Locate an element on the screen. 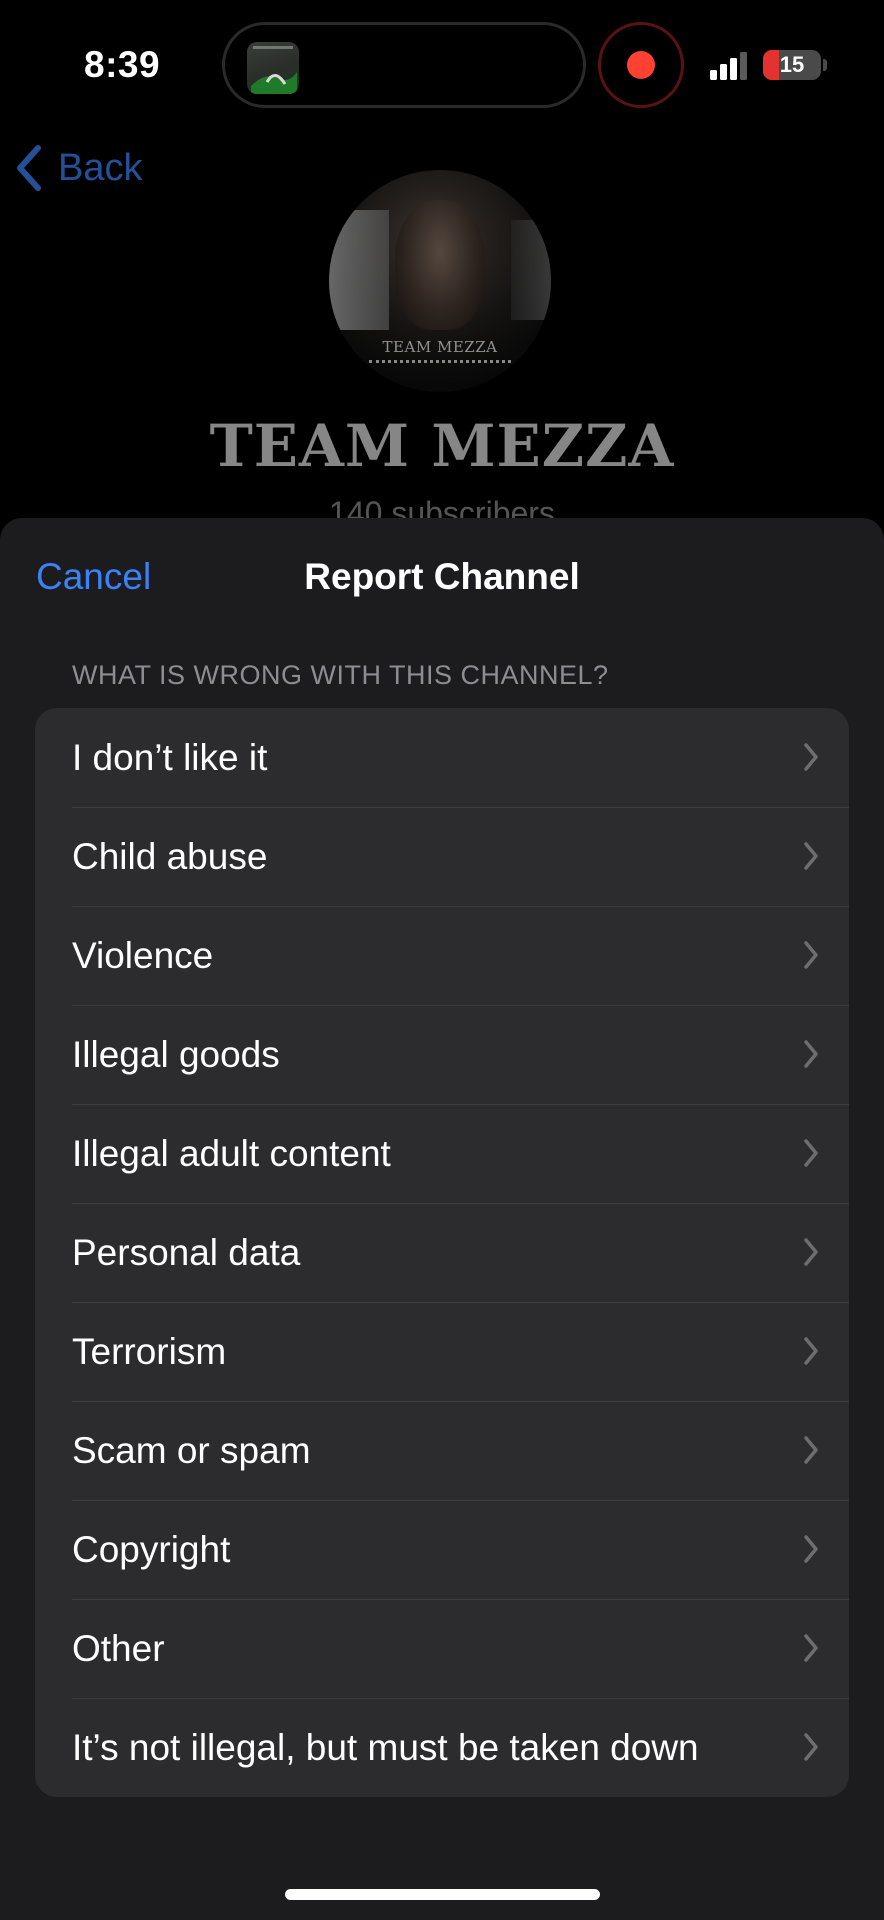 Image resolution: width=884 pixels, height=1920 pixels. report-reason-row: Violence is located at coordinates (442, 955).